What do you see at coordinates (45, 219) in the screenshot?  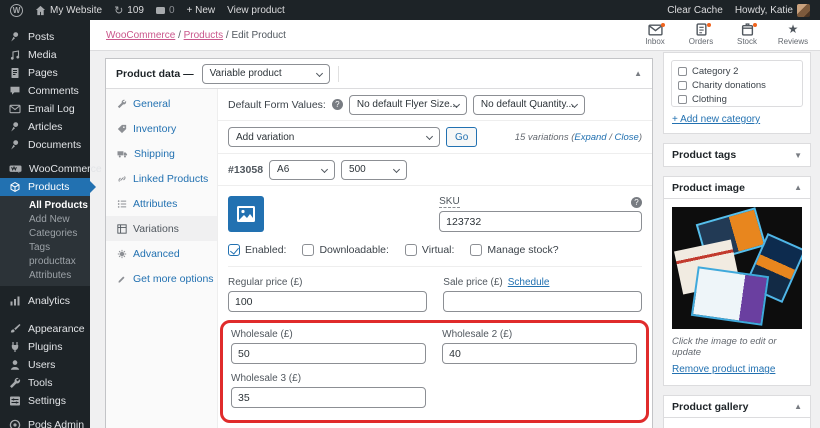 I see `submenu-add-new: Add New` at bounding box center [45, 219].